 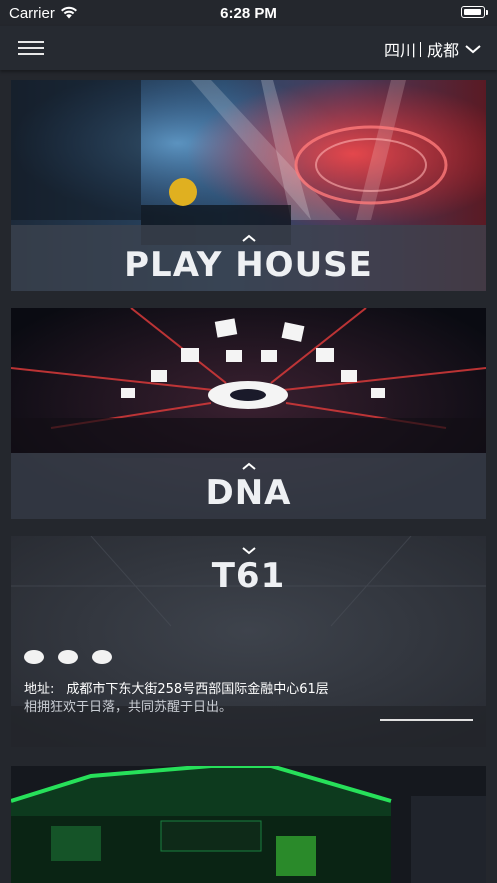 I want to click on pagination-dots, so click(x=68, y=657).